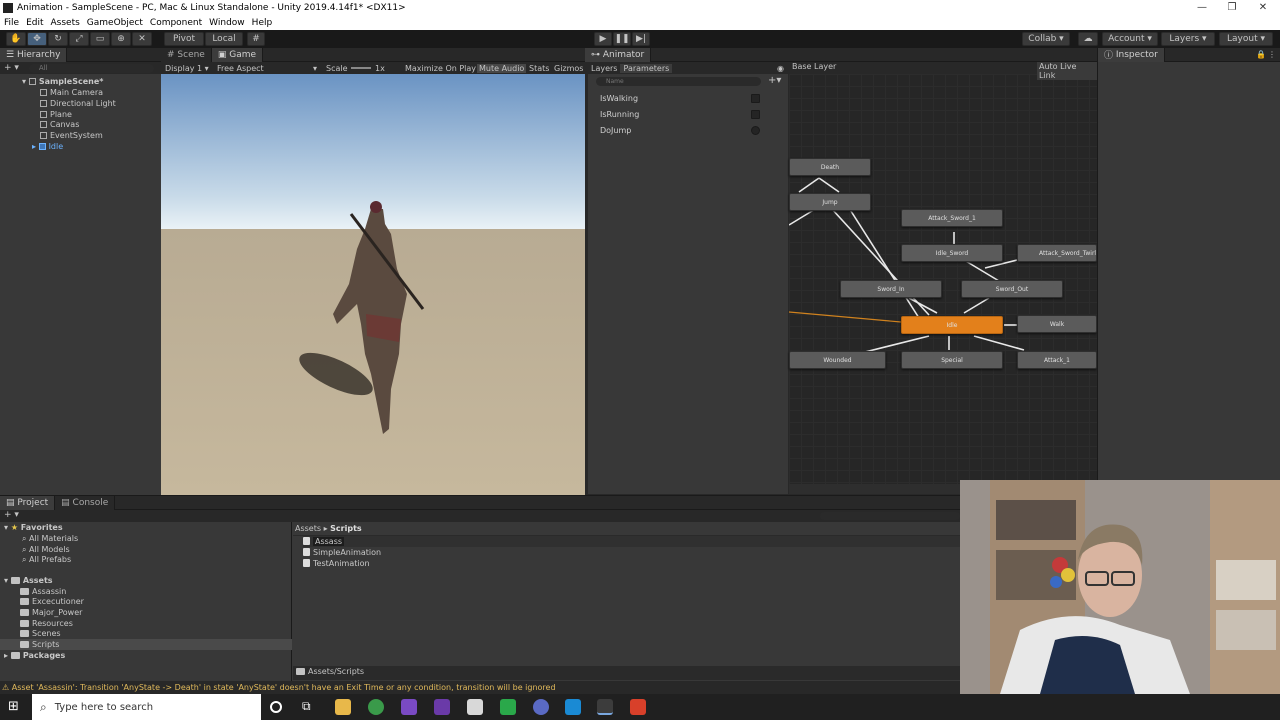 The height and width of the screenshot is (720, 1280). Describe the element at coordinates (442, 707) in the screenshot. I see `visual-studio-2-icon` at that location.